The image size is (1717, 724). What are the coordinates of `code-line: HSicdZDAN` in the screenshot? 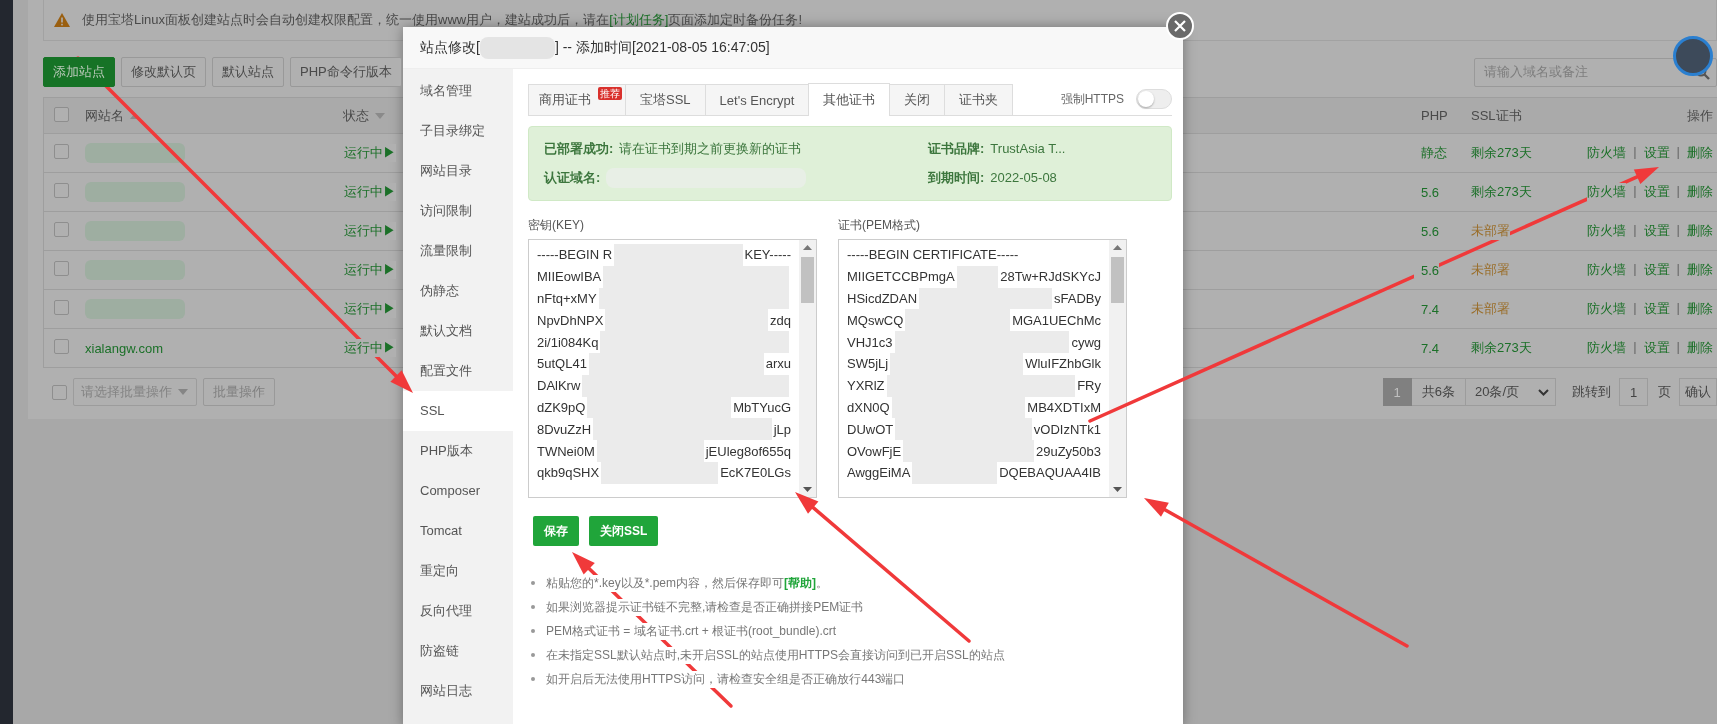 It's located at (882, 298).